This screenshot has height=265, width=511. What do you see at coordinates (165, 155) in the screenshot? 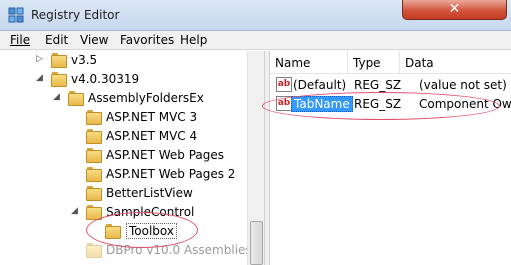
I see `tree-item-label: ASP.NET Web Pages` at bounding box center [165, 155].